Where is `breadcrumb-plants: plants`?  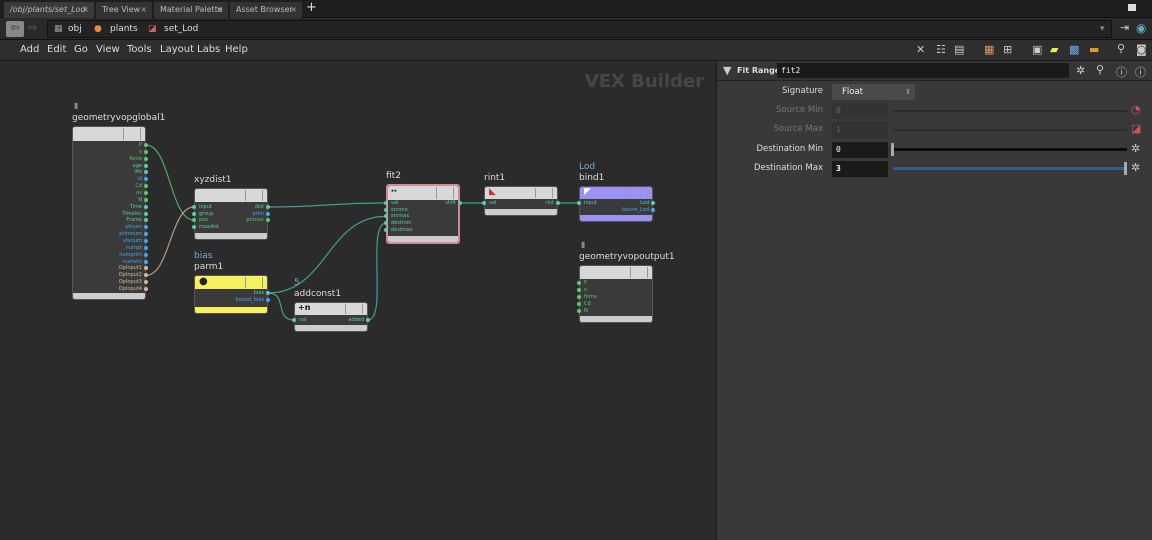 breadcrumb-plants: plants is located at coordinates (124, 29).